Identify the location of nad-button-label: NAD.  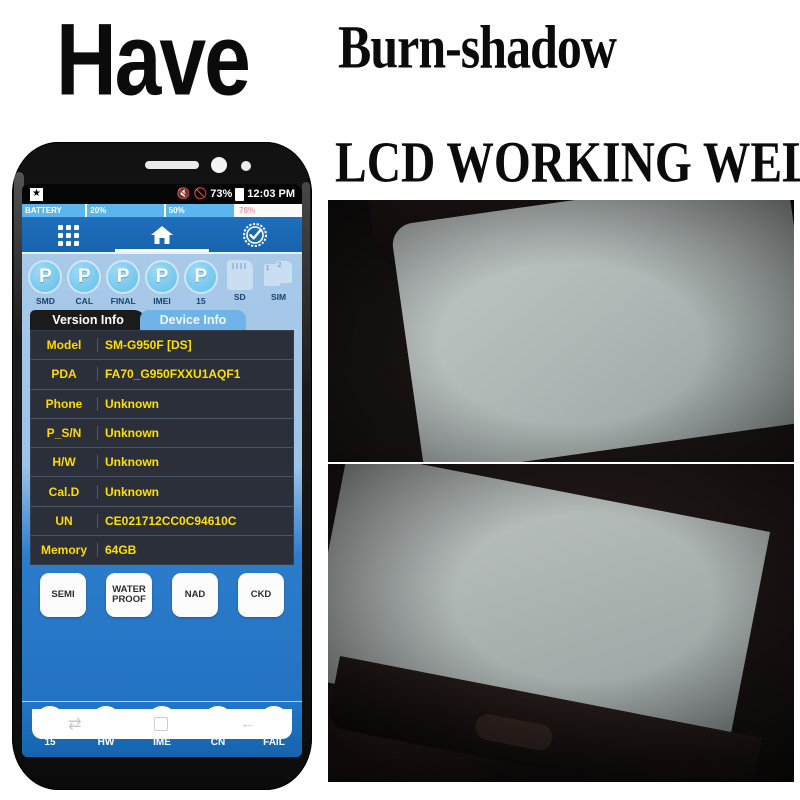
(195, 595).